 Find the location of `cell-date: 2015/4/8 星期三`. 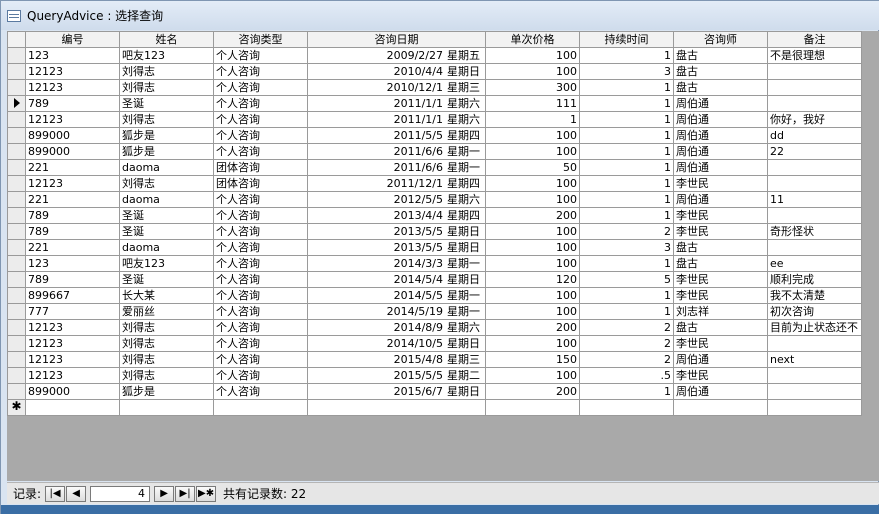

cell-date: 2015/4/8 星期三 is located at coordinates (396, 359).